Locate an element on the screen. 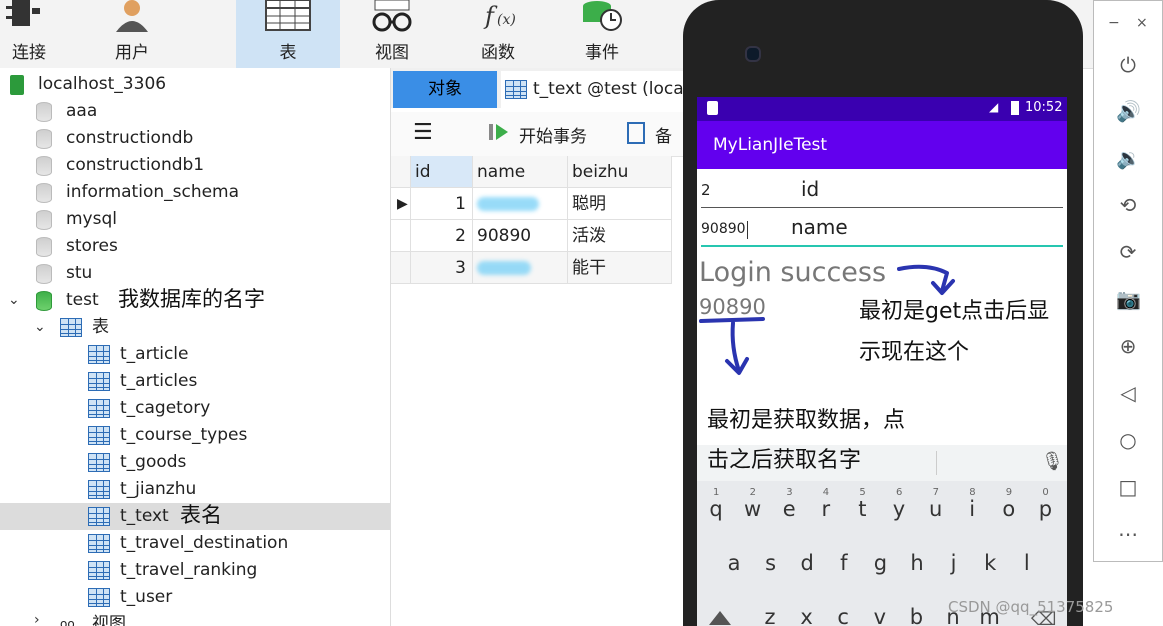 The image size is (1163, 626). tree-table-label: t_jianzhu is located at coordinates (158, 489).